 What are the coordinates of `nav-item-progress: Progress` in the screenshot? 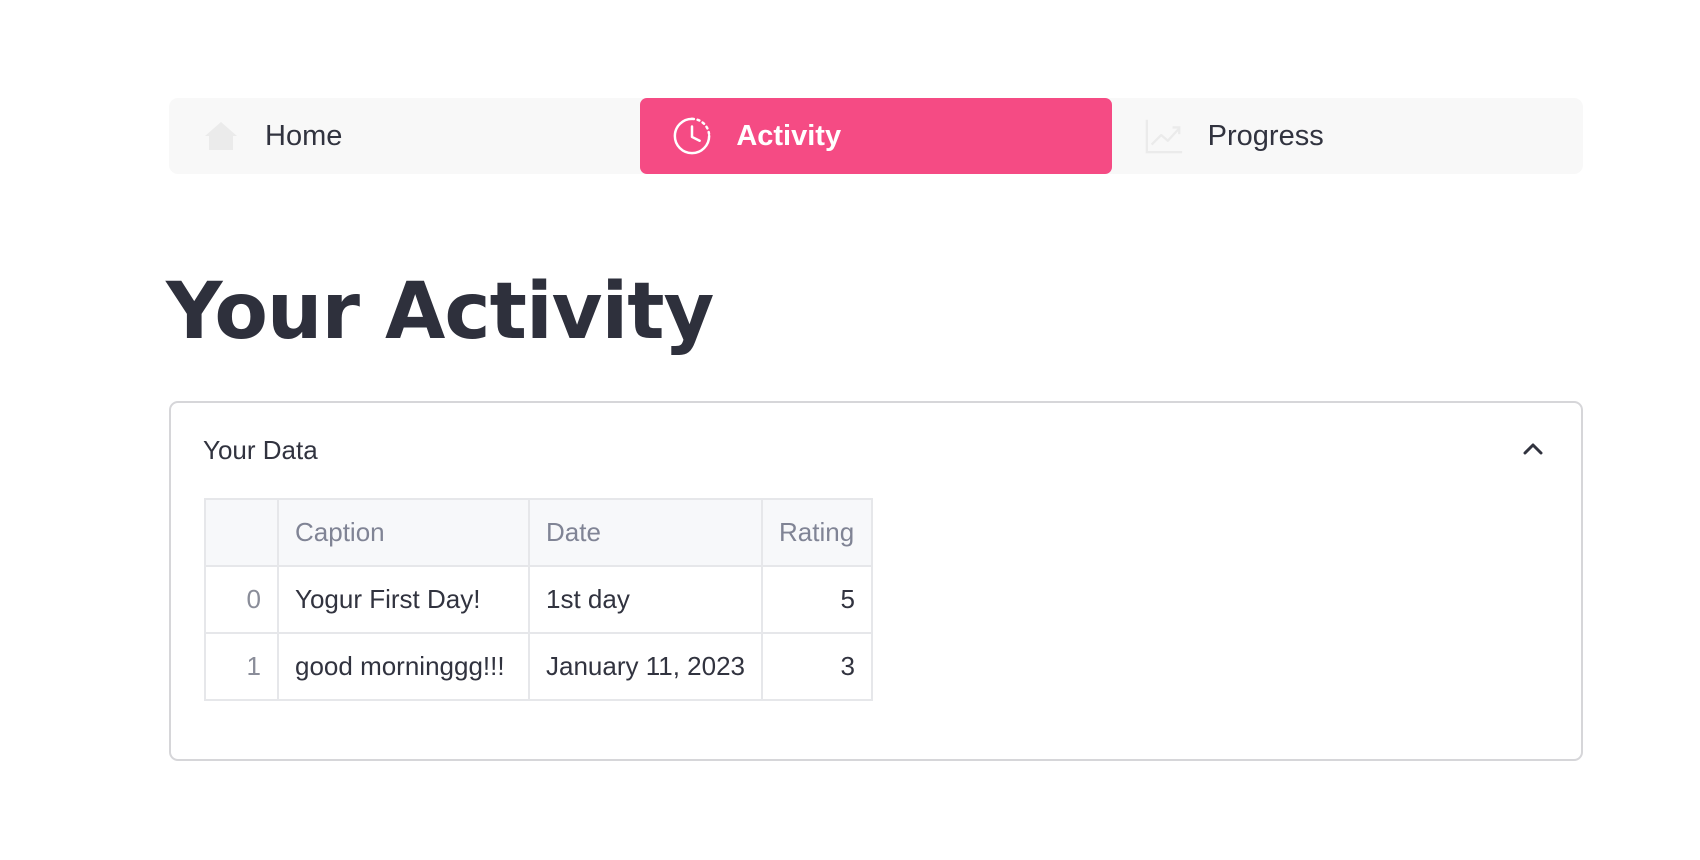 It's located at (1347, 136).